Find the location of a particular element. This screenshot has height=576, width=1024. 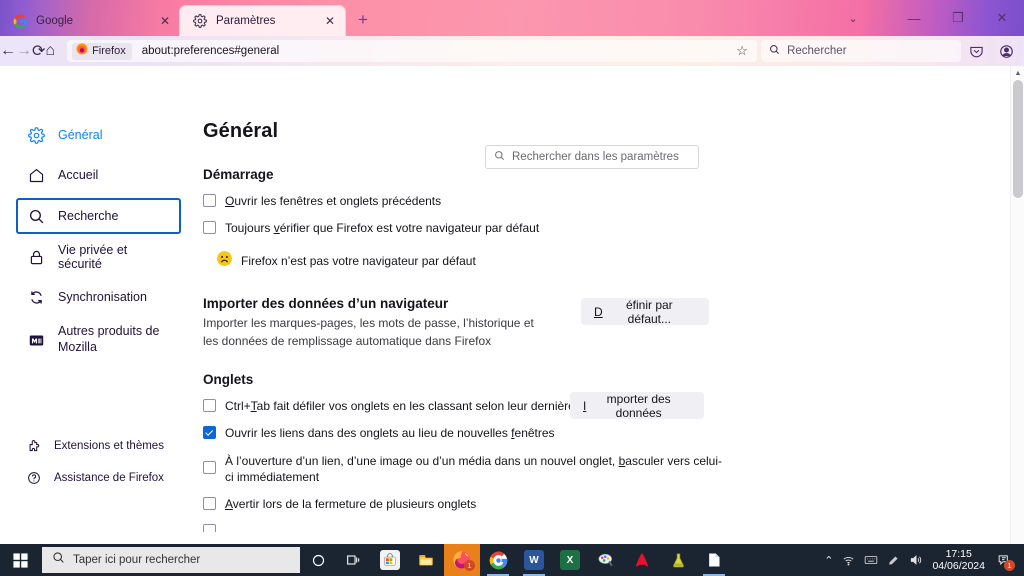

lock-icon is located at coordinates (36, 257).